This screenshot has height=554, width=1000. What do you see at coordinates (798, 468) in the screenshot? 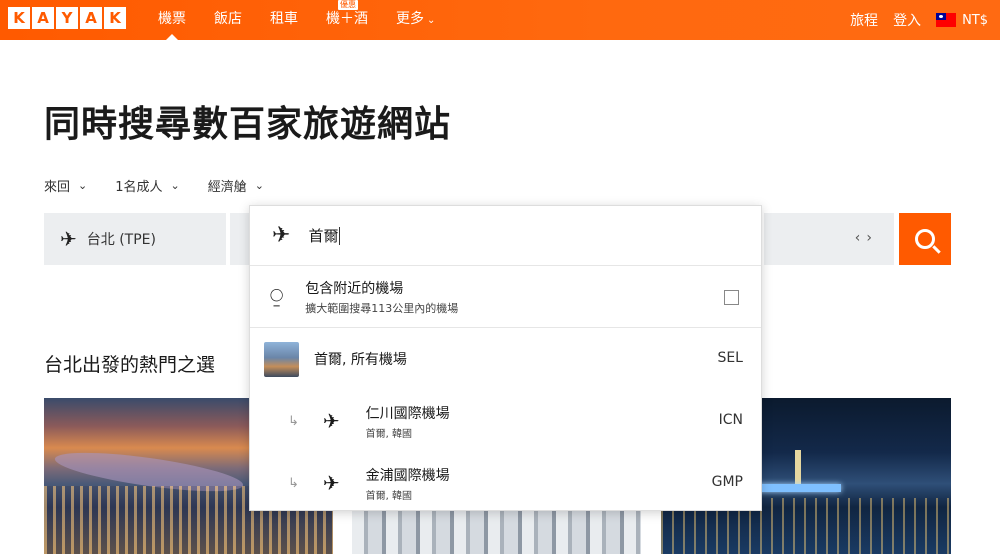
I see `card-image-detail` at bounding box center [798, 468].